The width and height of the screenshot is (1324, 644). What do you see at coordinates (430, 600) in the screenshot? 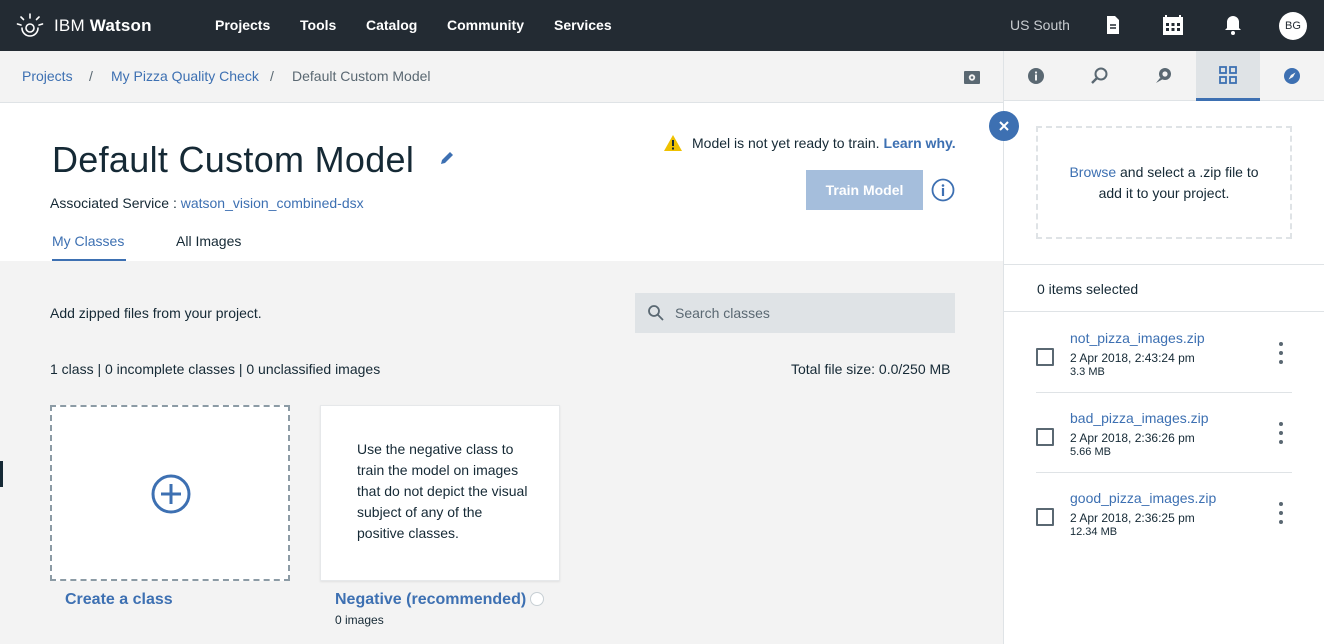
I see `negative-class-label: Negative (recommended)` at bounding box center [430, 600].